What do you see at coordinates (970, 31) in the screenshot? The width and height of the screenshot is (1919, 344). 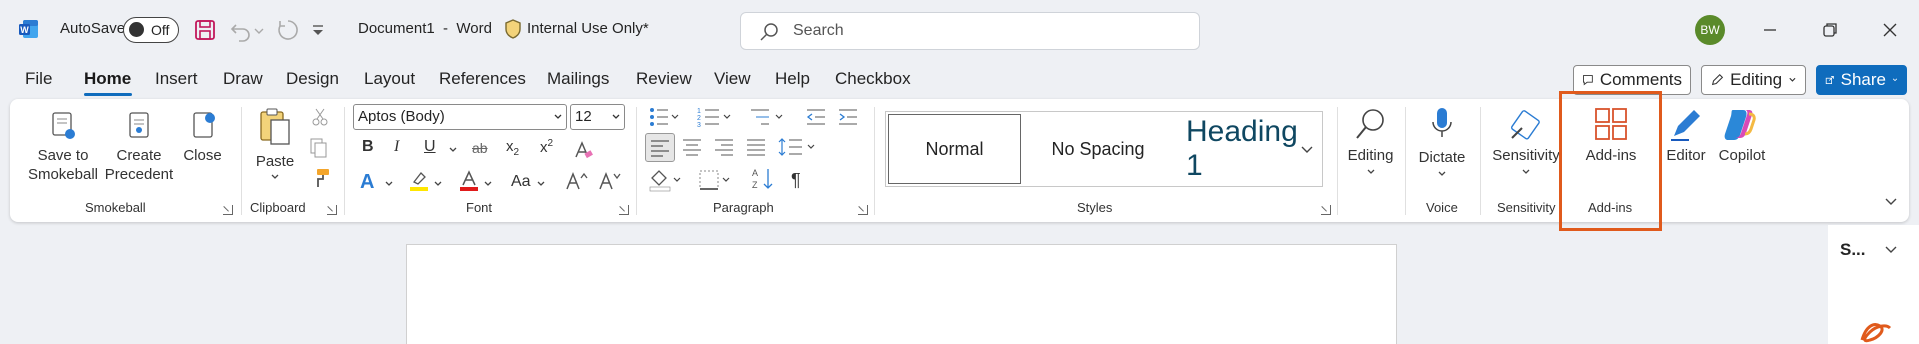 I see `search-box: Search` at bounding box center [970, 31].